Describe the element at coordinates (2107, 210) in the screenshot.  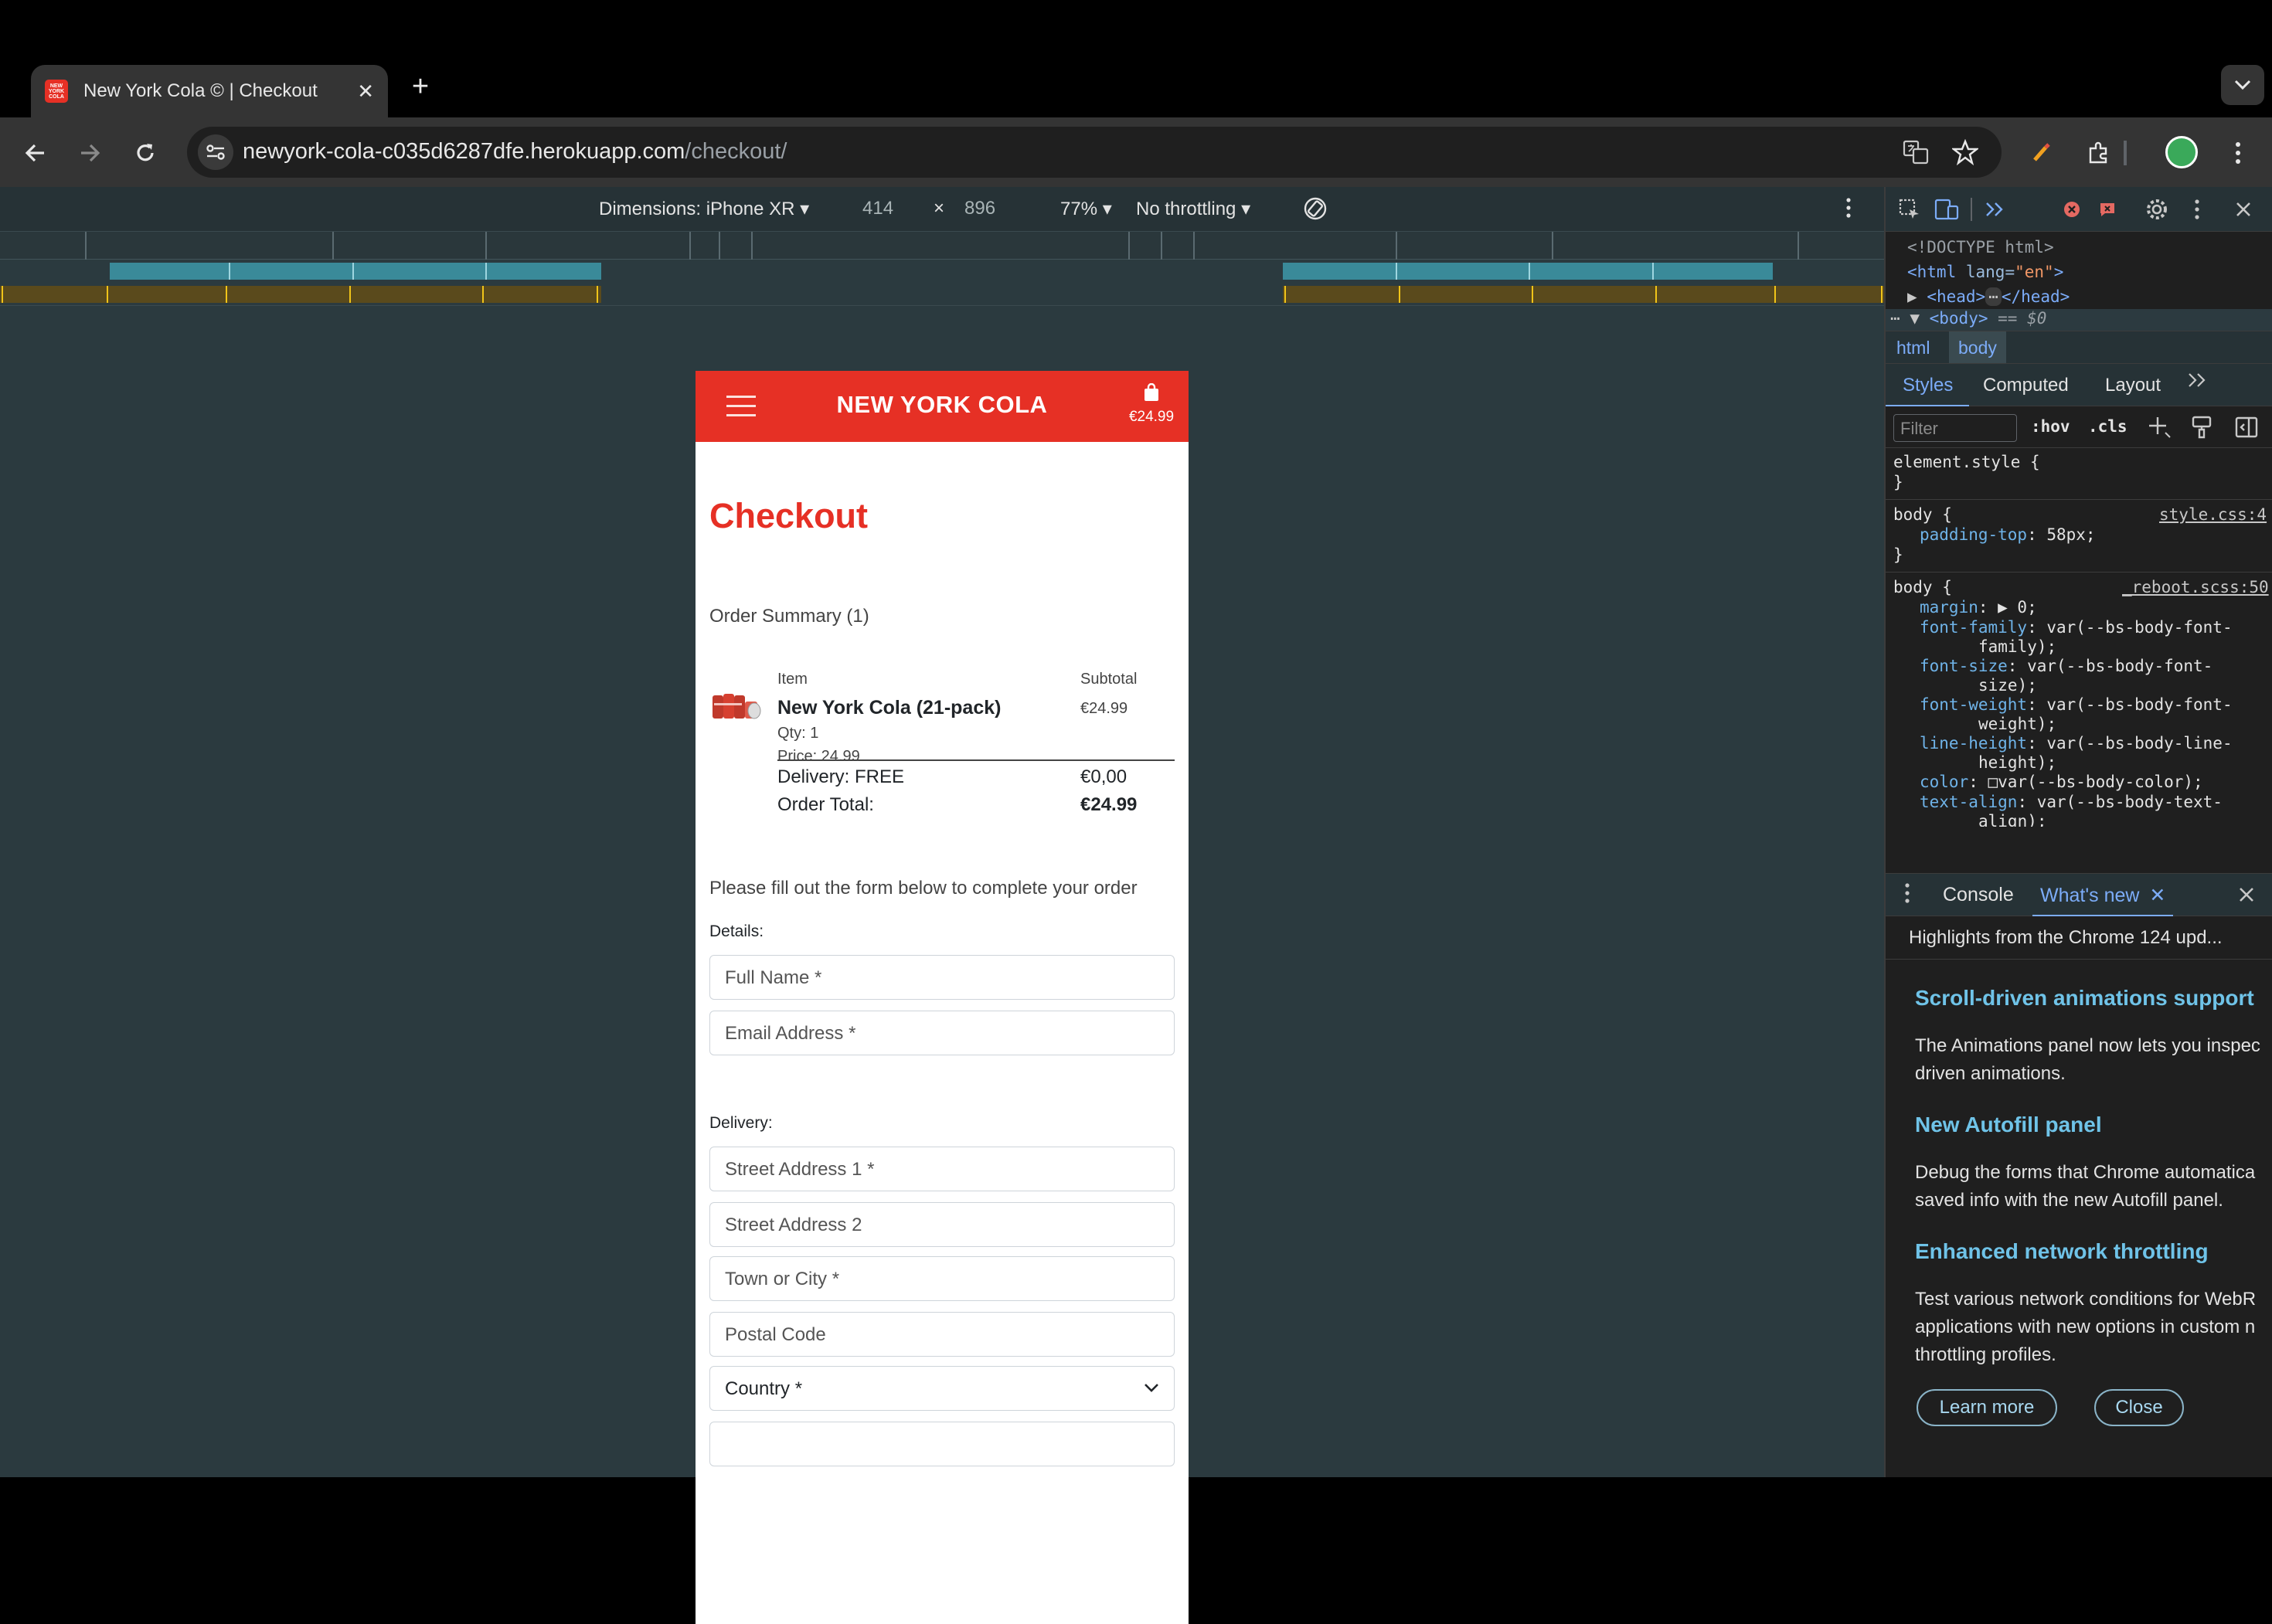
I see `issues-count-icon` at that location.